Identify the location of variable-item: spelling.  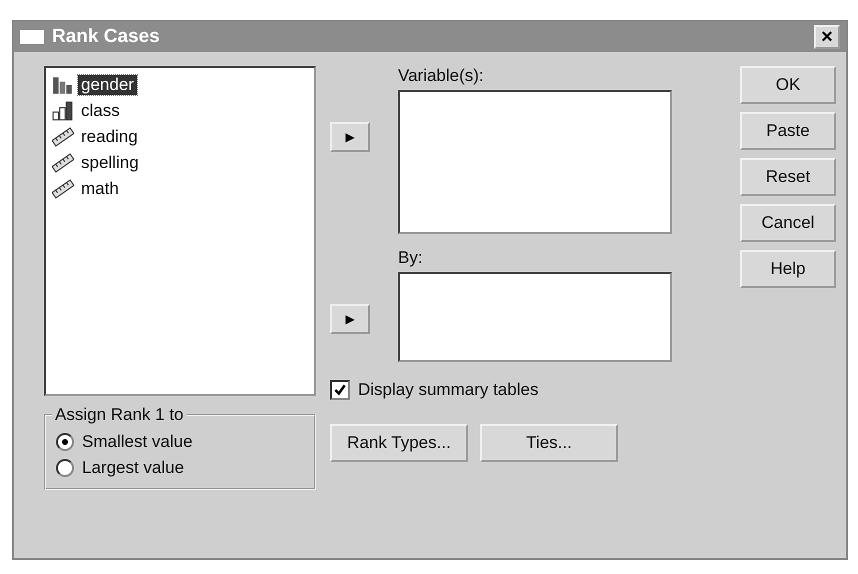
(110, 163).